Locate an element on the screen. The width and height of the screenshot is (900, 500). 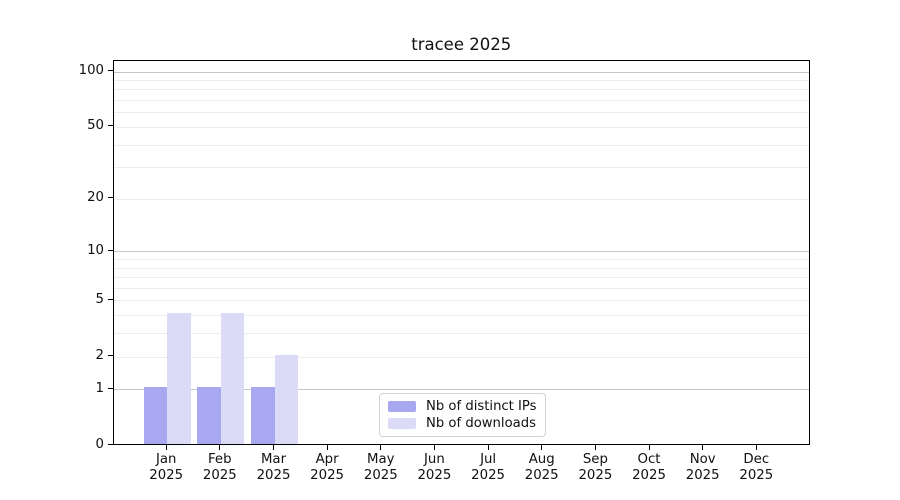
bar-mar-downloads is located at coordinates (286, 399).